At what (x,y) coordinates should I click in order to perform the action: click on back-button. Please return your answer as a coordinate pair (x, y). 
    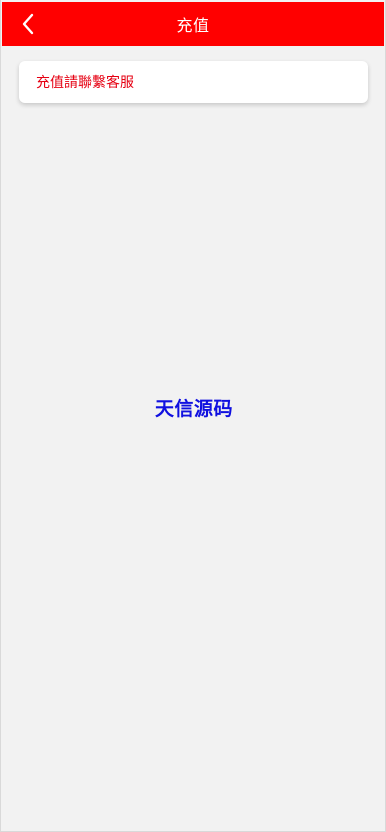
    Looking at the image, I should click on (28, 24).